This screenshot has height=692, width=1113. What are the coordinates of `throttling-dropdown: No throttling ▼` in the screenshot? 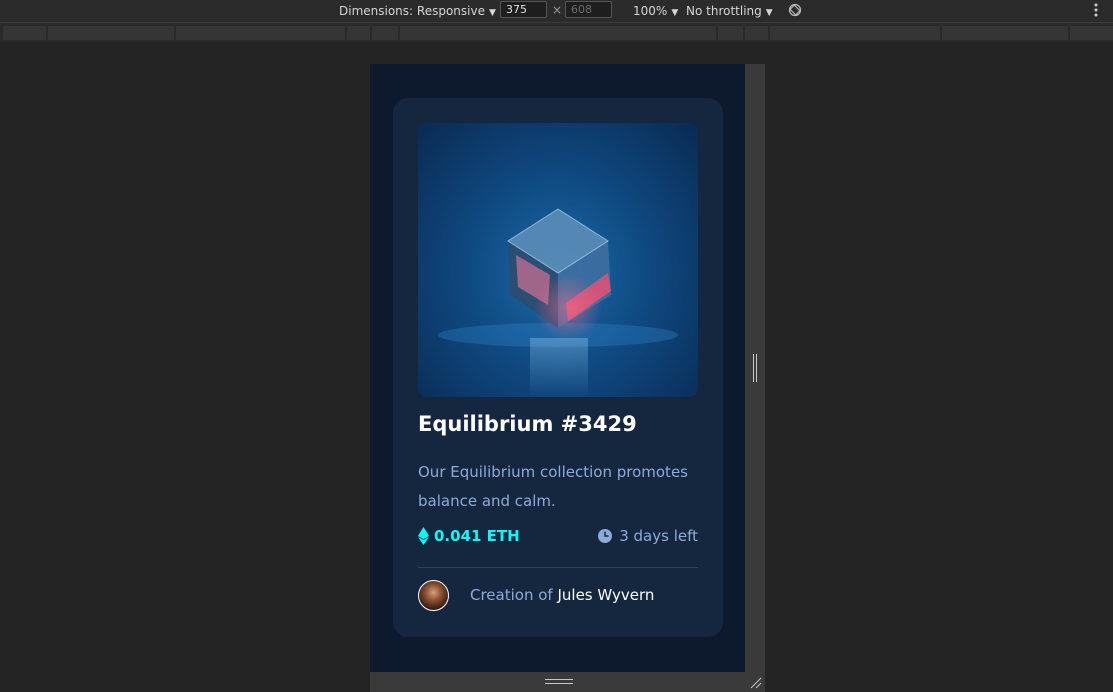 It's located at (729, 11).